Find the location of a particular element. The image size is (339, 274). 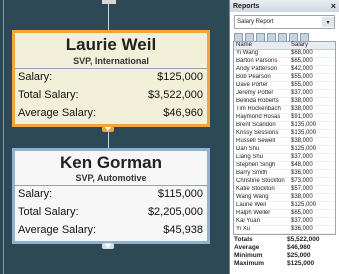

summary-label: Maximum is located at coordinates (249, 263).